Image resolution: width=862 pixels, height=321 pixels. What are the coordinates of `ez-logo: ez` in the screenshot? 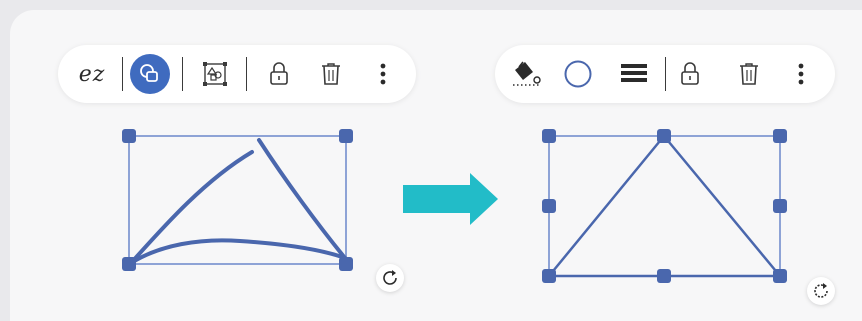 It's located at (92, 74).